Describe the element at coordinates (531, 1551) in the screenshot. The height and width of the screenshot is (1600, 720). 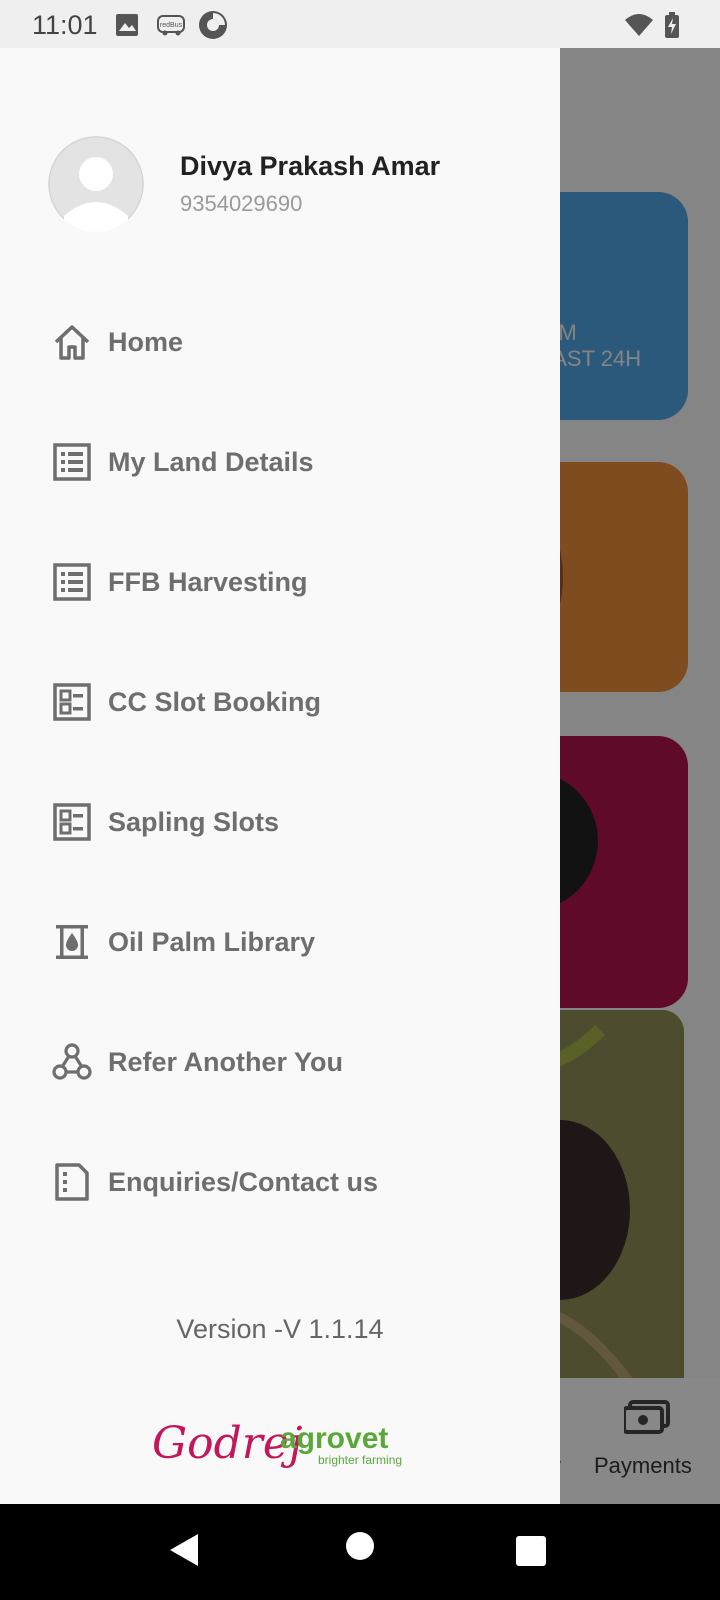
I see `recent-apps-icon` at that location.